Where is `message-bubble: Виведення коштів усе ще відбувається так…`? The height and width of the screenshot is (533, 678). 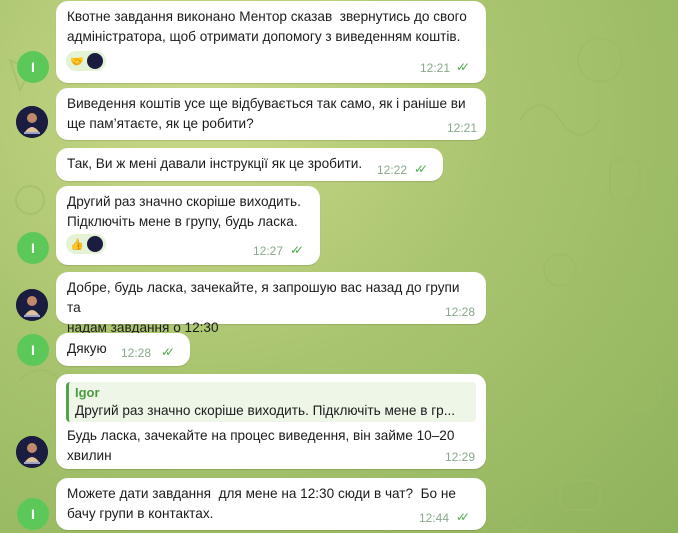
message-bubble: Виведення коштів усе ще відбувається так… is located at coordinates (271, 114).